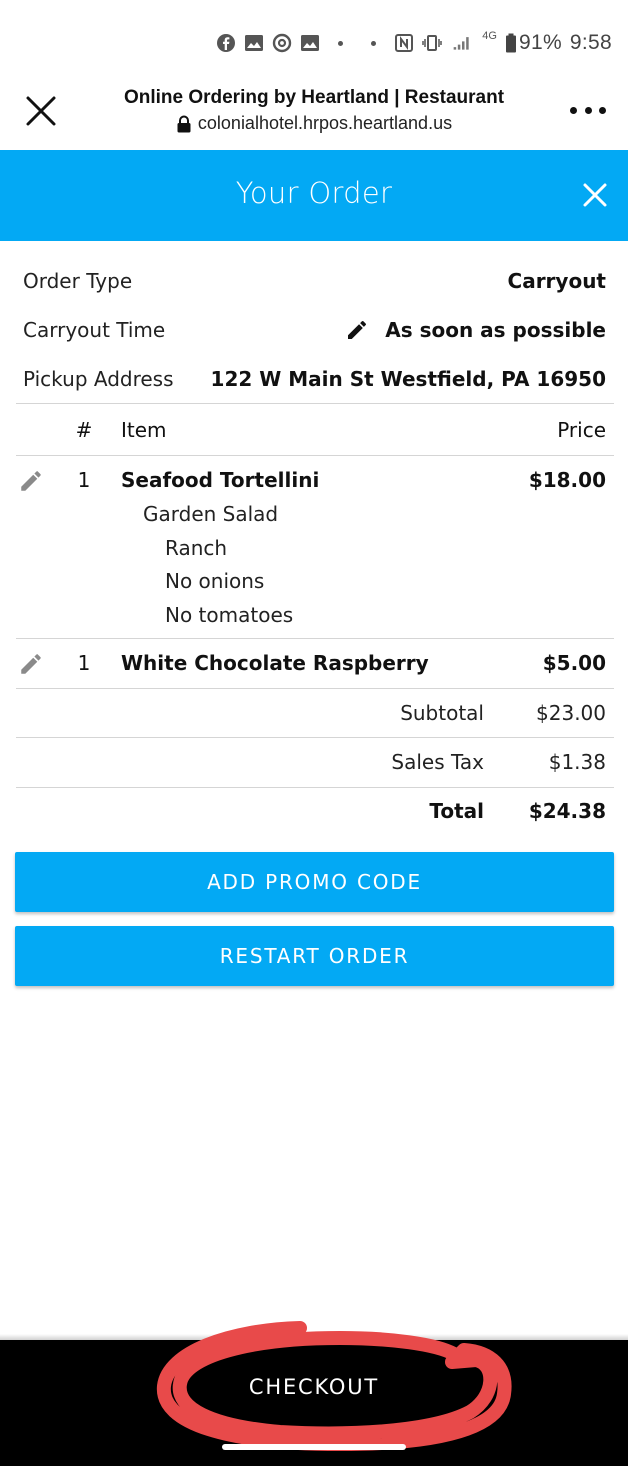 The image size is (628, 1466). Describe the element at coordinates (84, 430) in the screenshot. I see `column-header-number: #` at that location.